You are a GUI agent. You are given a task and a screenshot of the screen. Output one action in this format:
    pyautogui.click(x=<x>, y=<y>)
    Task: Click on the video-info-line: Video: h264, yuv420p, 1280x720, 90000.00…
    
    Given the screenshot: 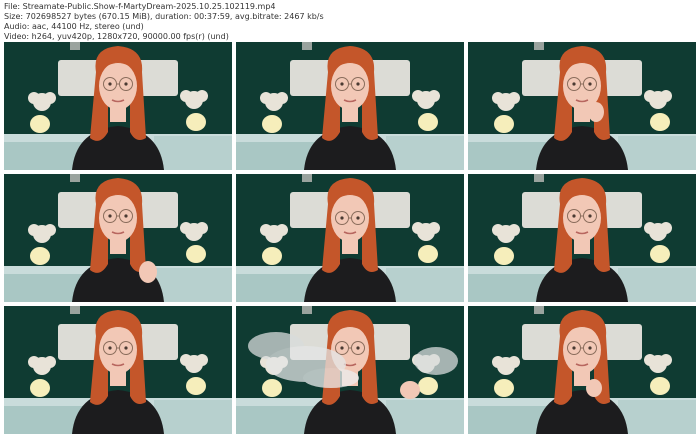 What is the action you would take?
    pyautogui.click(x=116, y=36)
    